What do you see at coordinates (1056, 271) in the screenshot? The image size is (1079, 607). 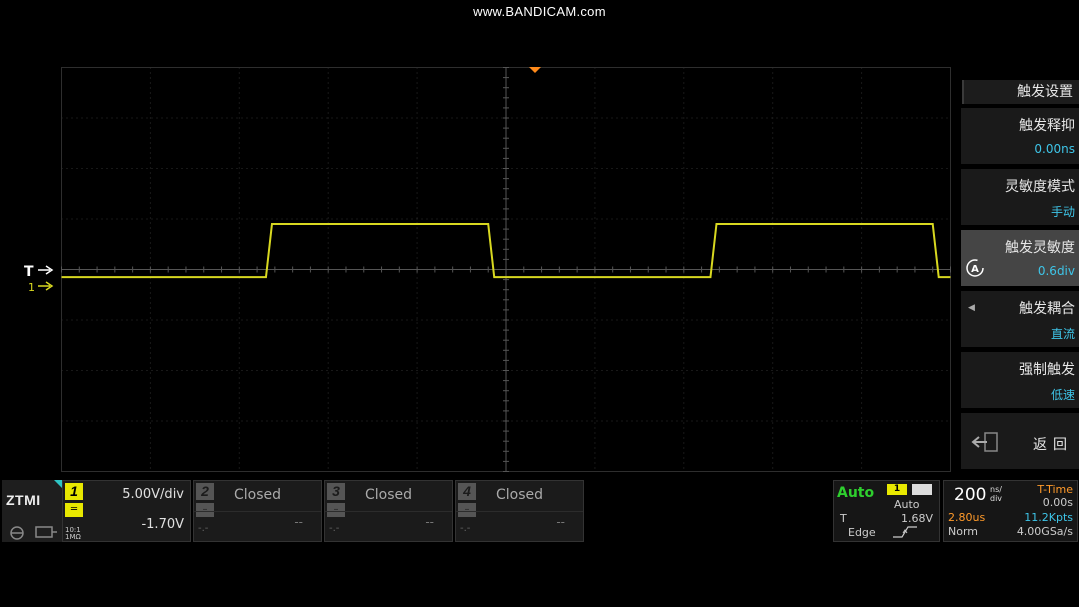 I see `menu-item-value: 0.6div` at bounding box center [1056, 271].